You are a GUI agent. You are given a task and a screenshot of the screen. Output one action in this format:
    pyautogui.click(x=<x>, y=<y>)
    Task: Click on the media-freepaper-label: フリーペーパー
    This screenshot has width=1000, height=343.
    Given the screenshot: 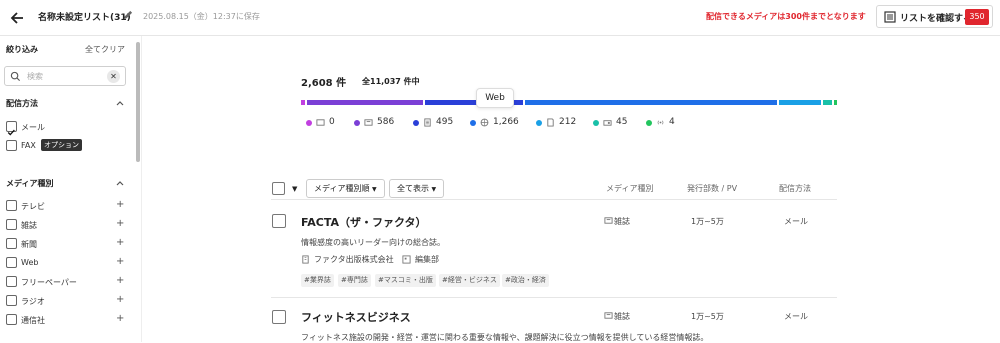 What is the action you would take?
    pyautogui.click(x=49, y=282)
    